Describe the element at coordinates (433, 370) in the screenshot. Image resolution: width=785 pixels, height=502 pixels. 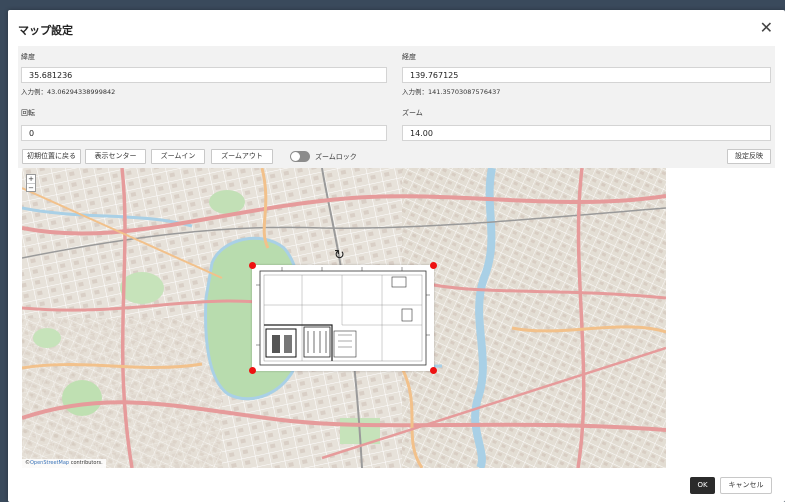
I see `resize-handle-bottom-right` at that location.